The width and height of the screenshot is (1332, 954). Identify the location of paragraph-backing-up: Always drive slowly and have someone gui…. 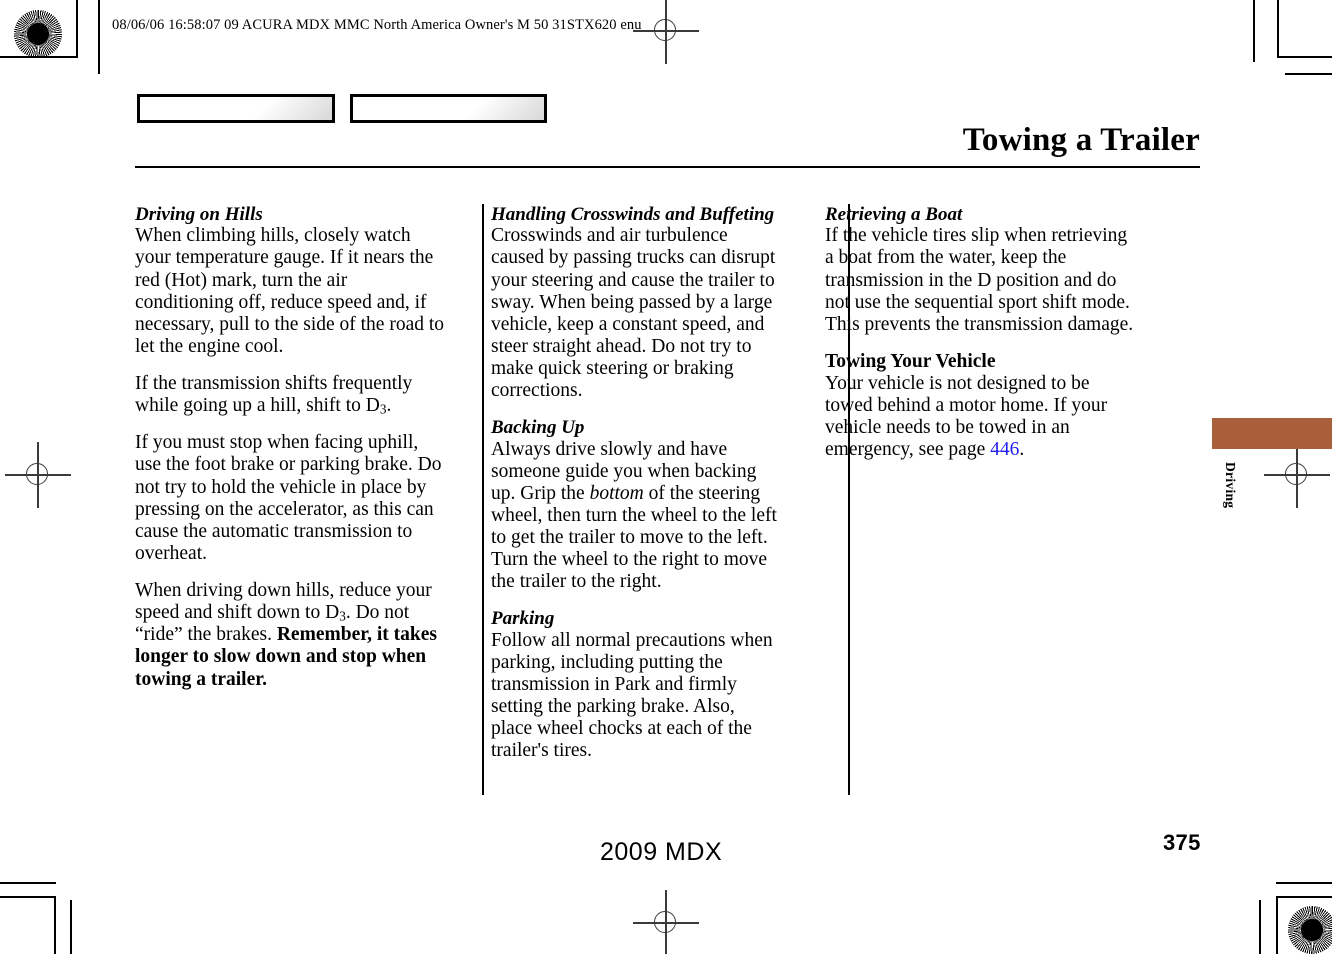
(635, 516).